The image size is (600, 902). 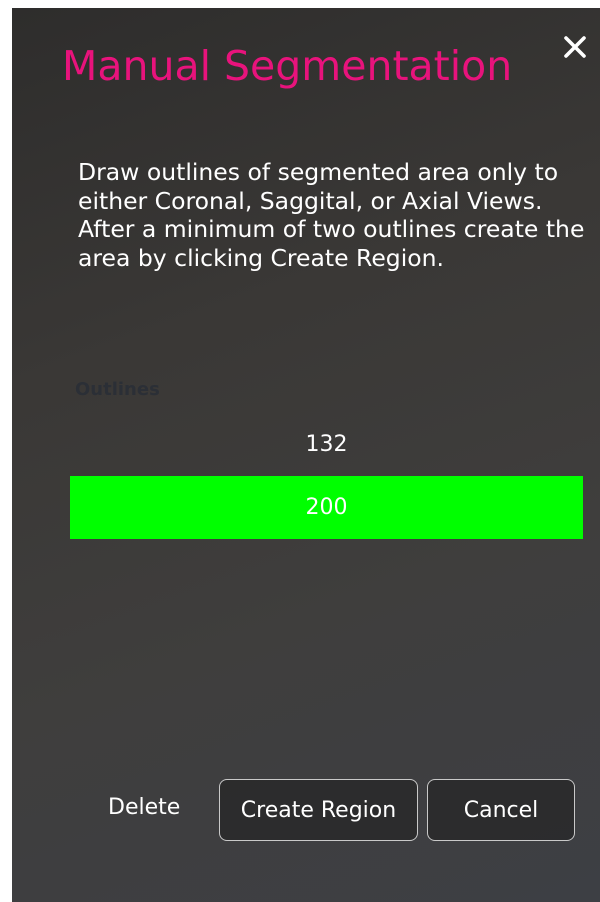 I want to click on cancel-button: Cancel, so click(x=501, y=810).